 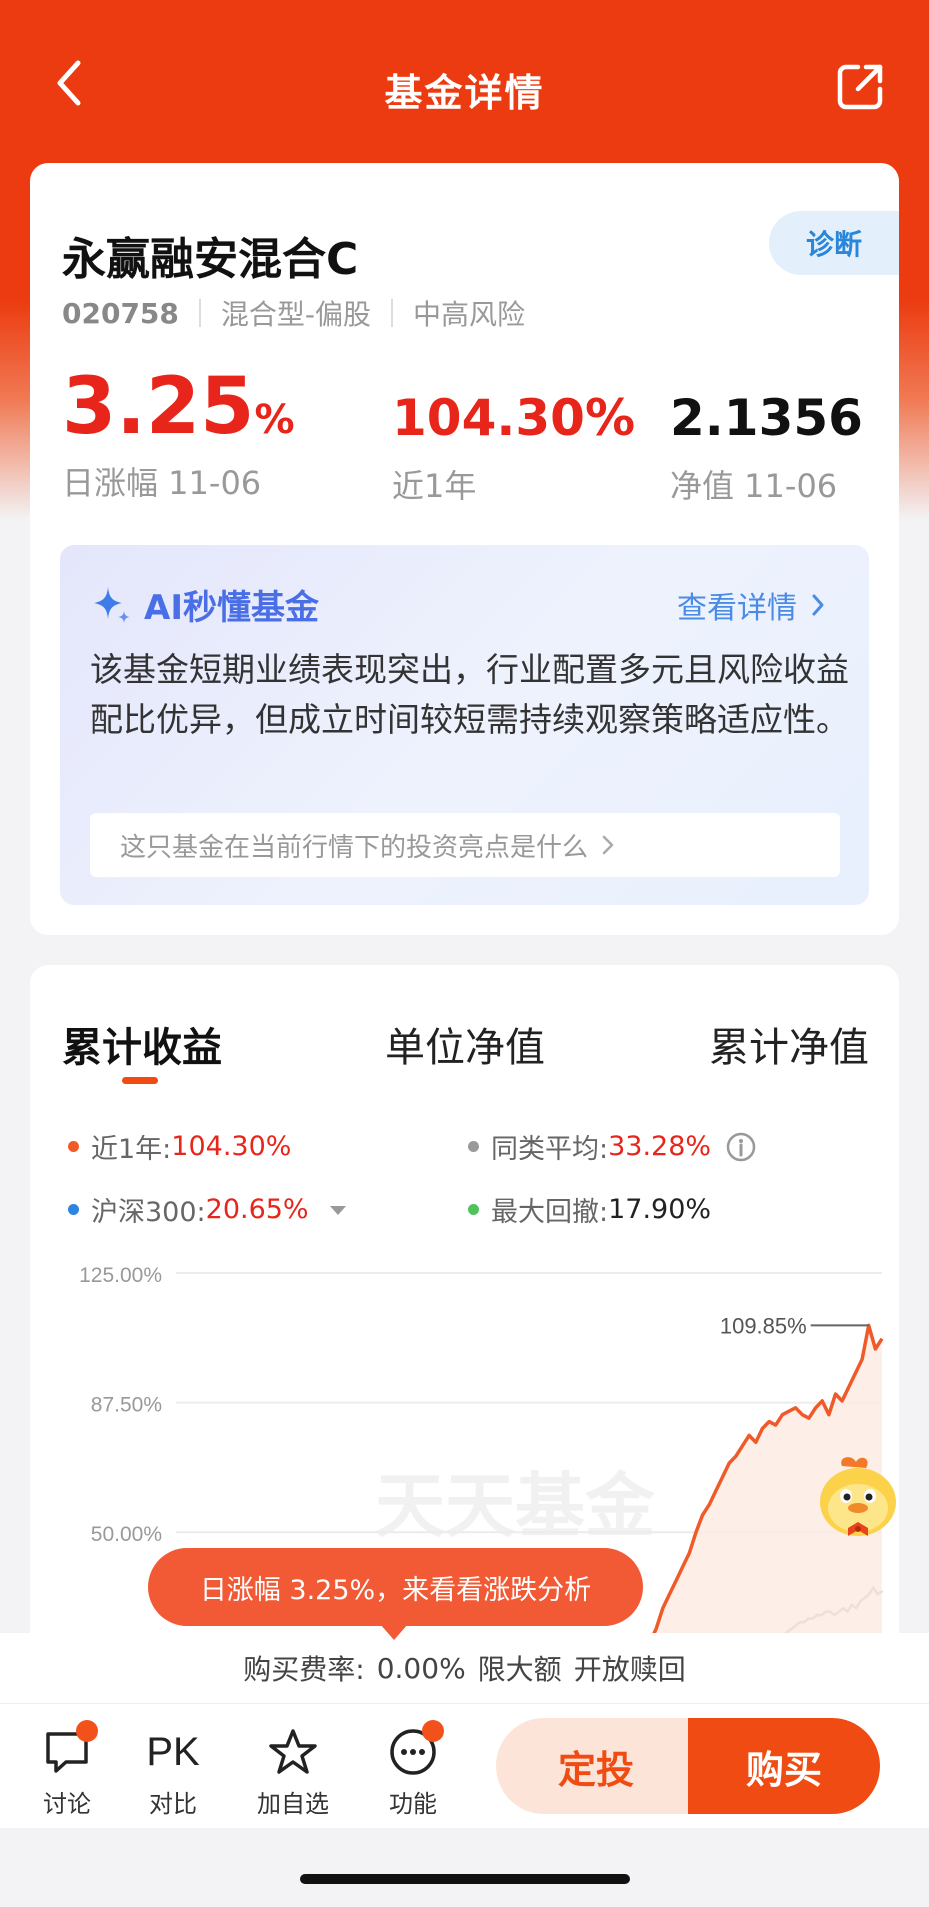 I want to click on ai-title-text: AI秒懂基金, so click(x=231, y=608).